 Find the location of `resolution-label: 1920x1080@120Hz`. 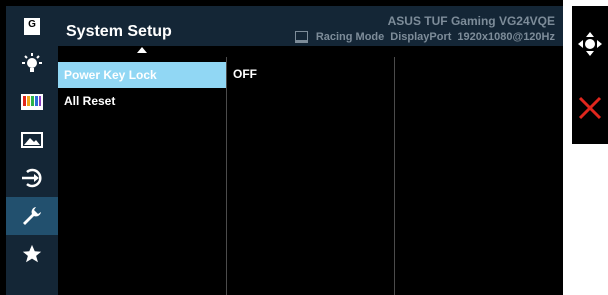

resolution-label: 1920x1080@120Hz is located at coordinates (506, 37).